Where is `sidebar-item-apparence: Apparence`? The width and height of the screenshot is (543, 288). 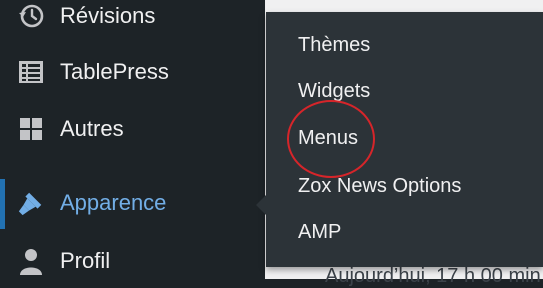
sidebar-item-apparence: Apparence is located at coordinates (132, 203).